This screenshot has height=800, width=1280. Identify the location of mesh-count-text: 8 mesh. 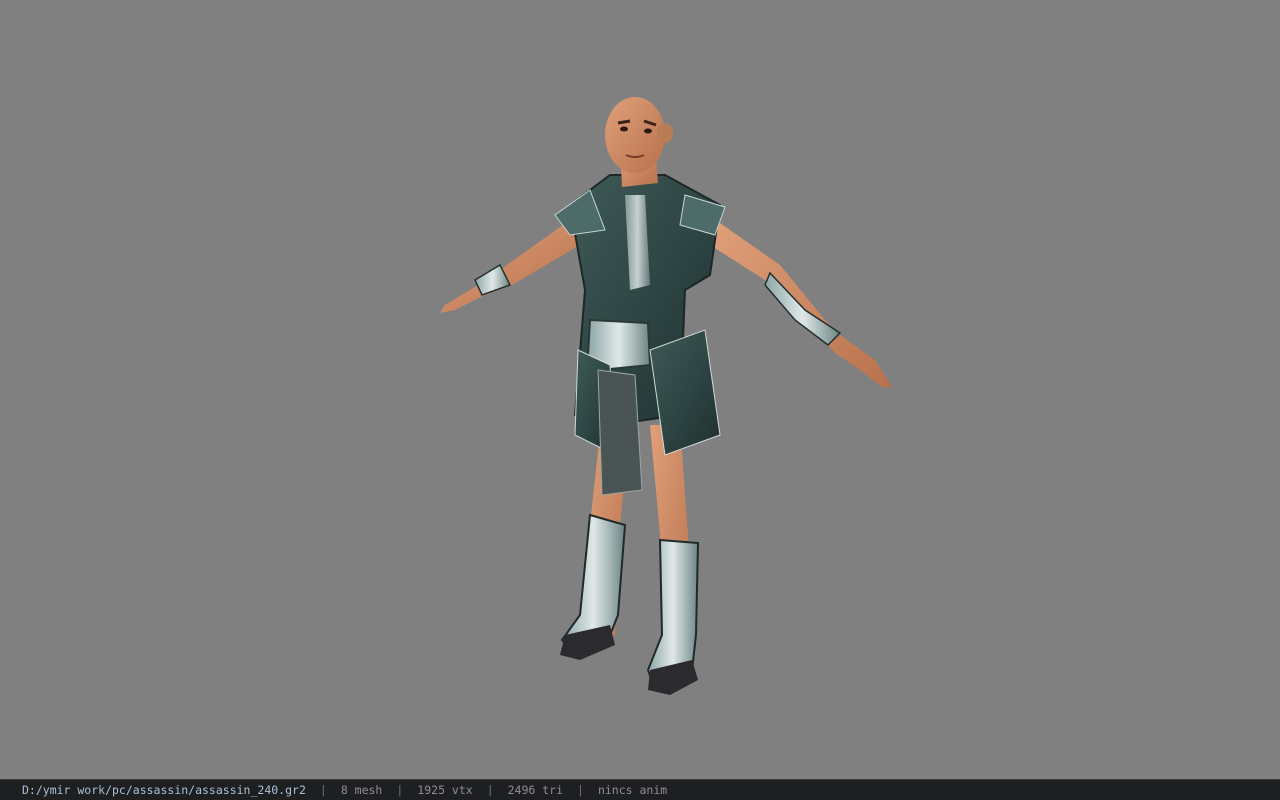
(361, 790).